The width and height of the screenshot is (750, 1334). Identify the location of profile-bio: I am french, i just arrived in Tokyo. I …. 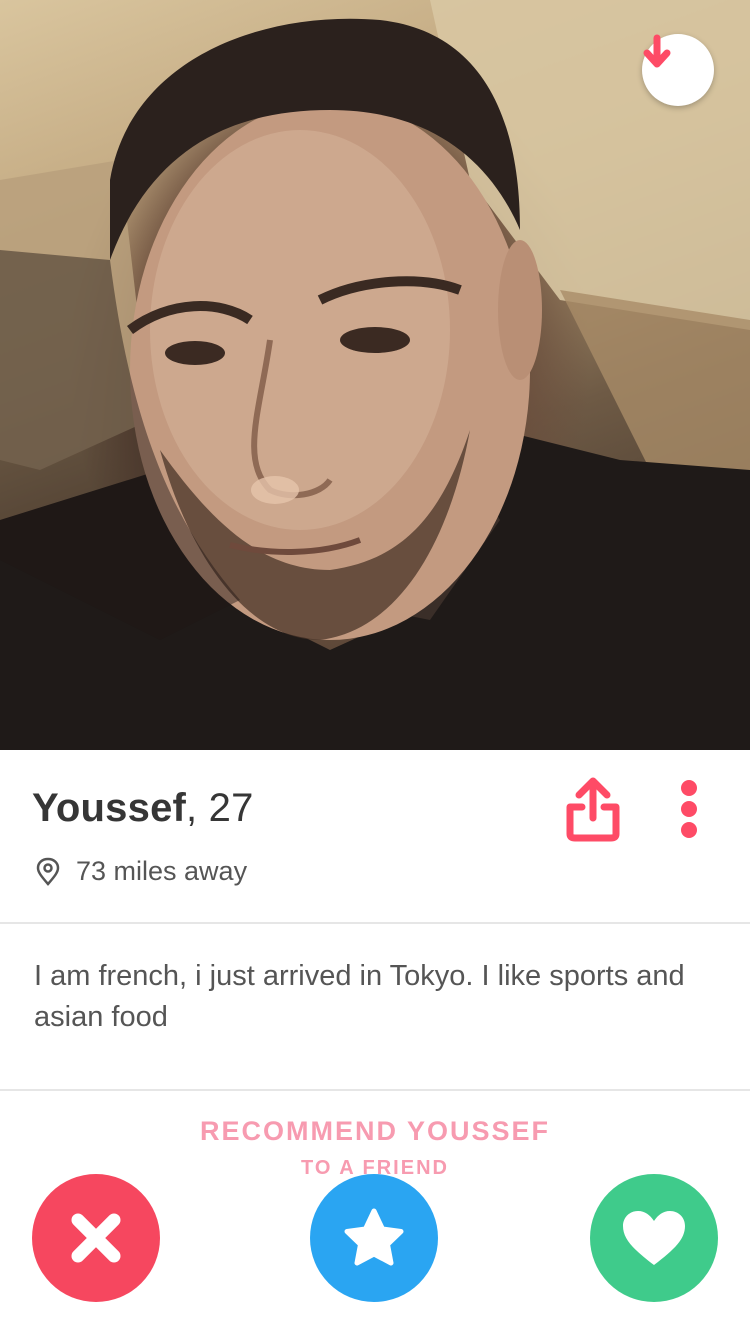
(359, 996).